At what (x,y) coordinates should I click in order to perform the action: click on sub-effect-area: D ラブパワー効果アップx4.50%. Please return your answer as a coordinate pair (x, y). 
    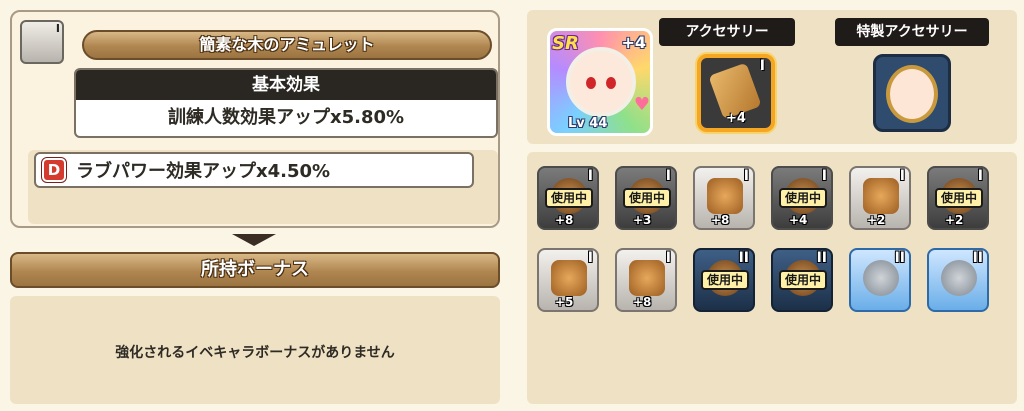
    Looking at the image, I should click on (263, 187).